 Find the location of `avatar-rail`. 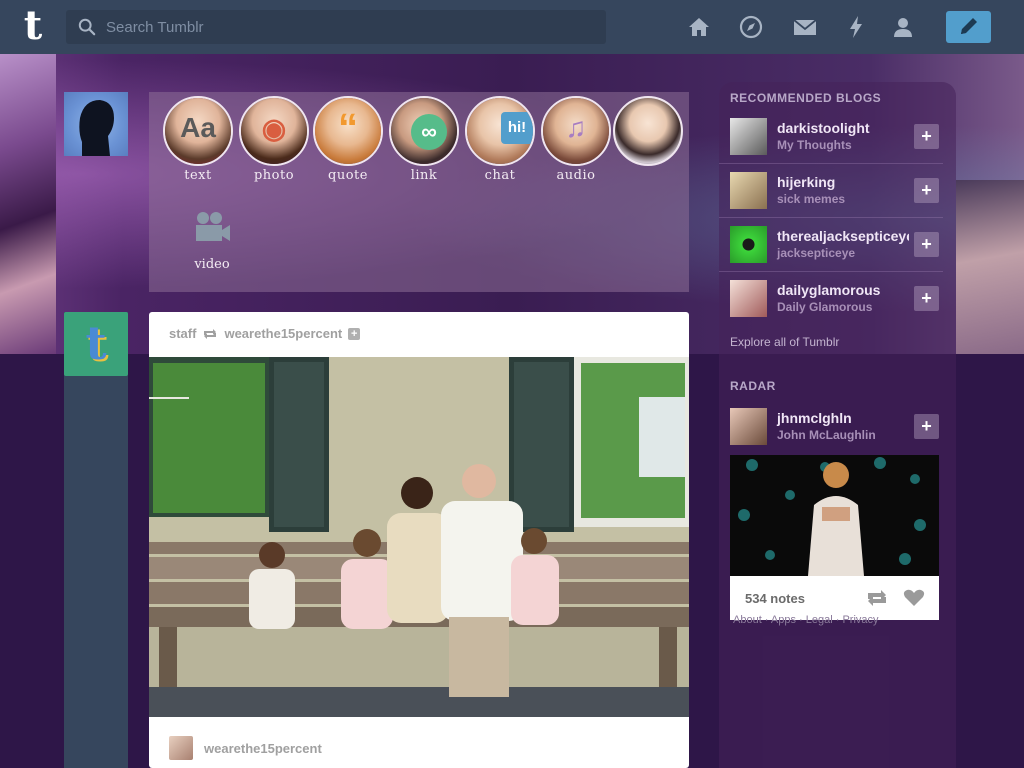

avatar-rail is located at coordinates (96, 540).